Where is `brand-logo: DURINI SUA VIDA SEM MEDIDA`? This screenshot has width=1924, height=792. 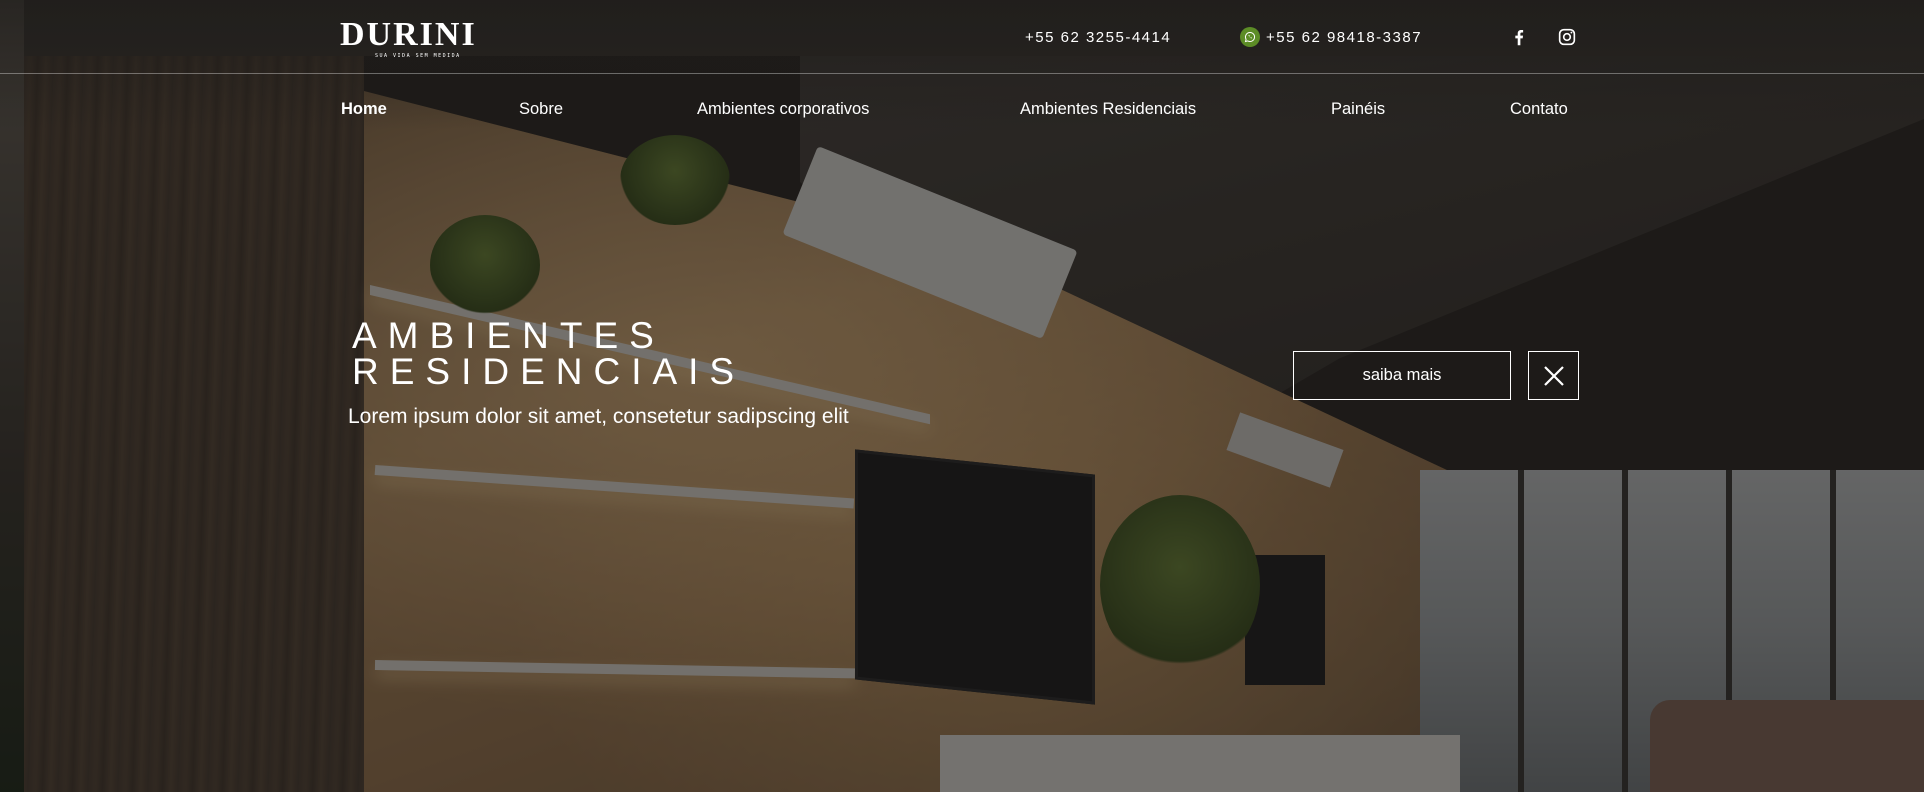 brand-logo: DURINI SUA VIDA SEM MEDIDA is located at coordinates (415, 40).